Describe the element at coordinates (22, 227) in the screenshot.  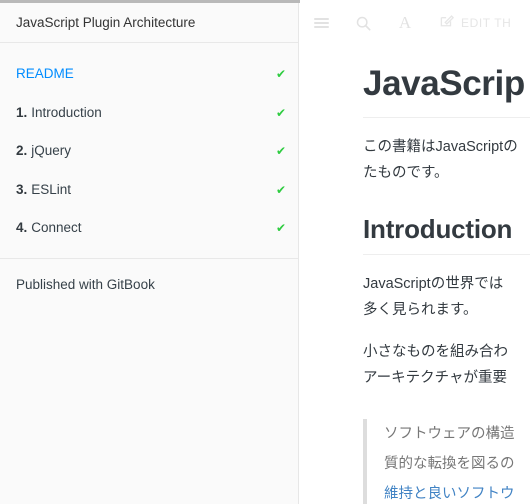
I see `sidebar-item-number: 4.` at that location.